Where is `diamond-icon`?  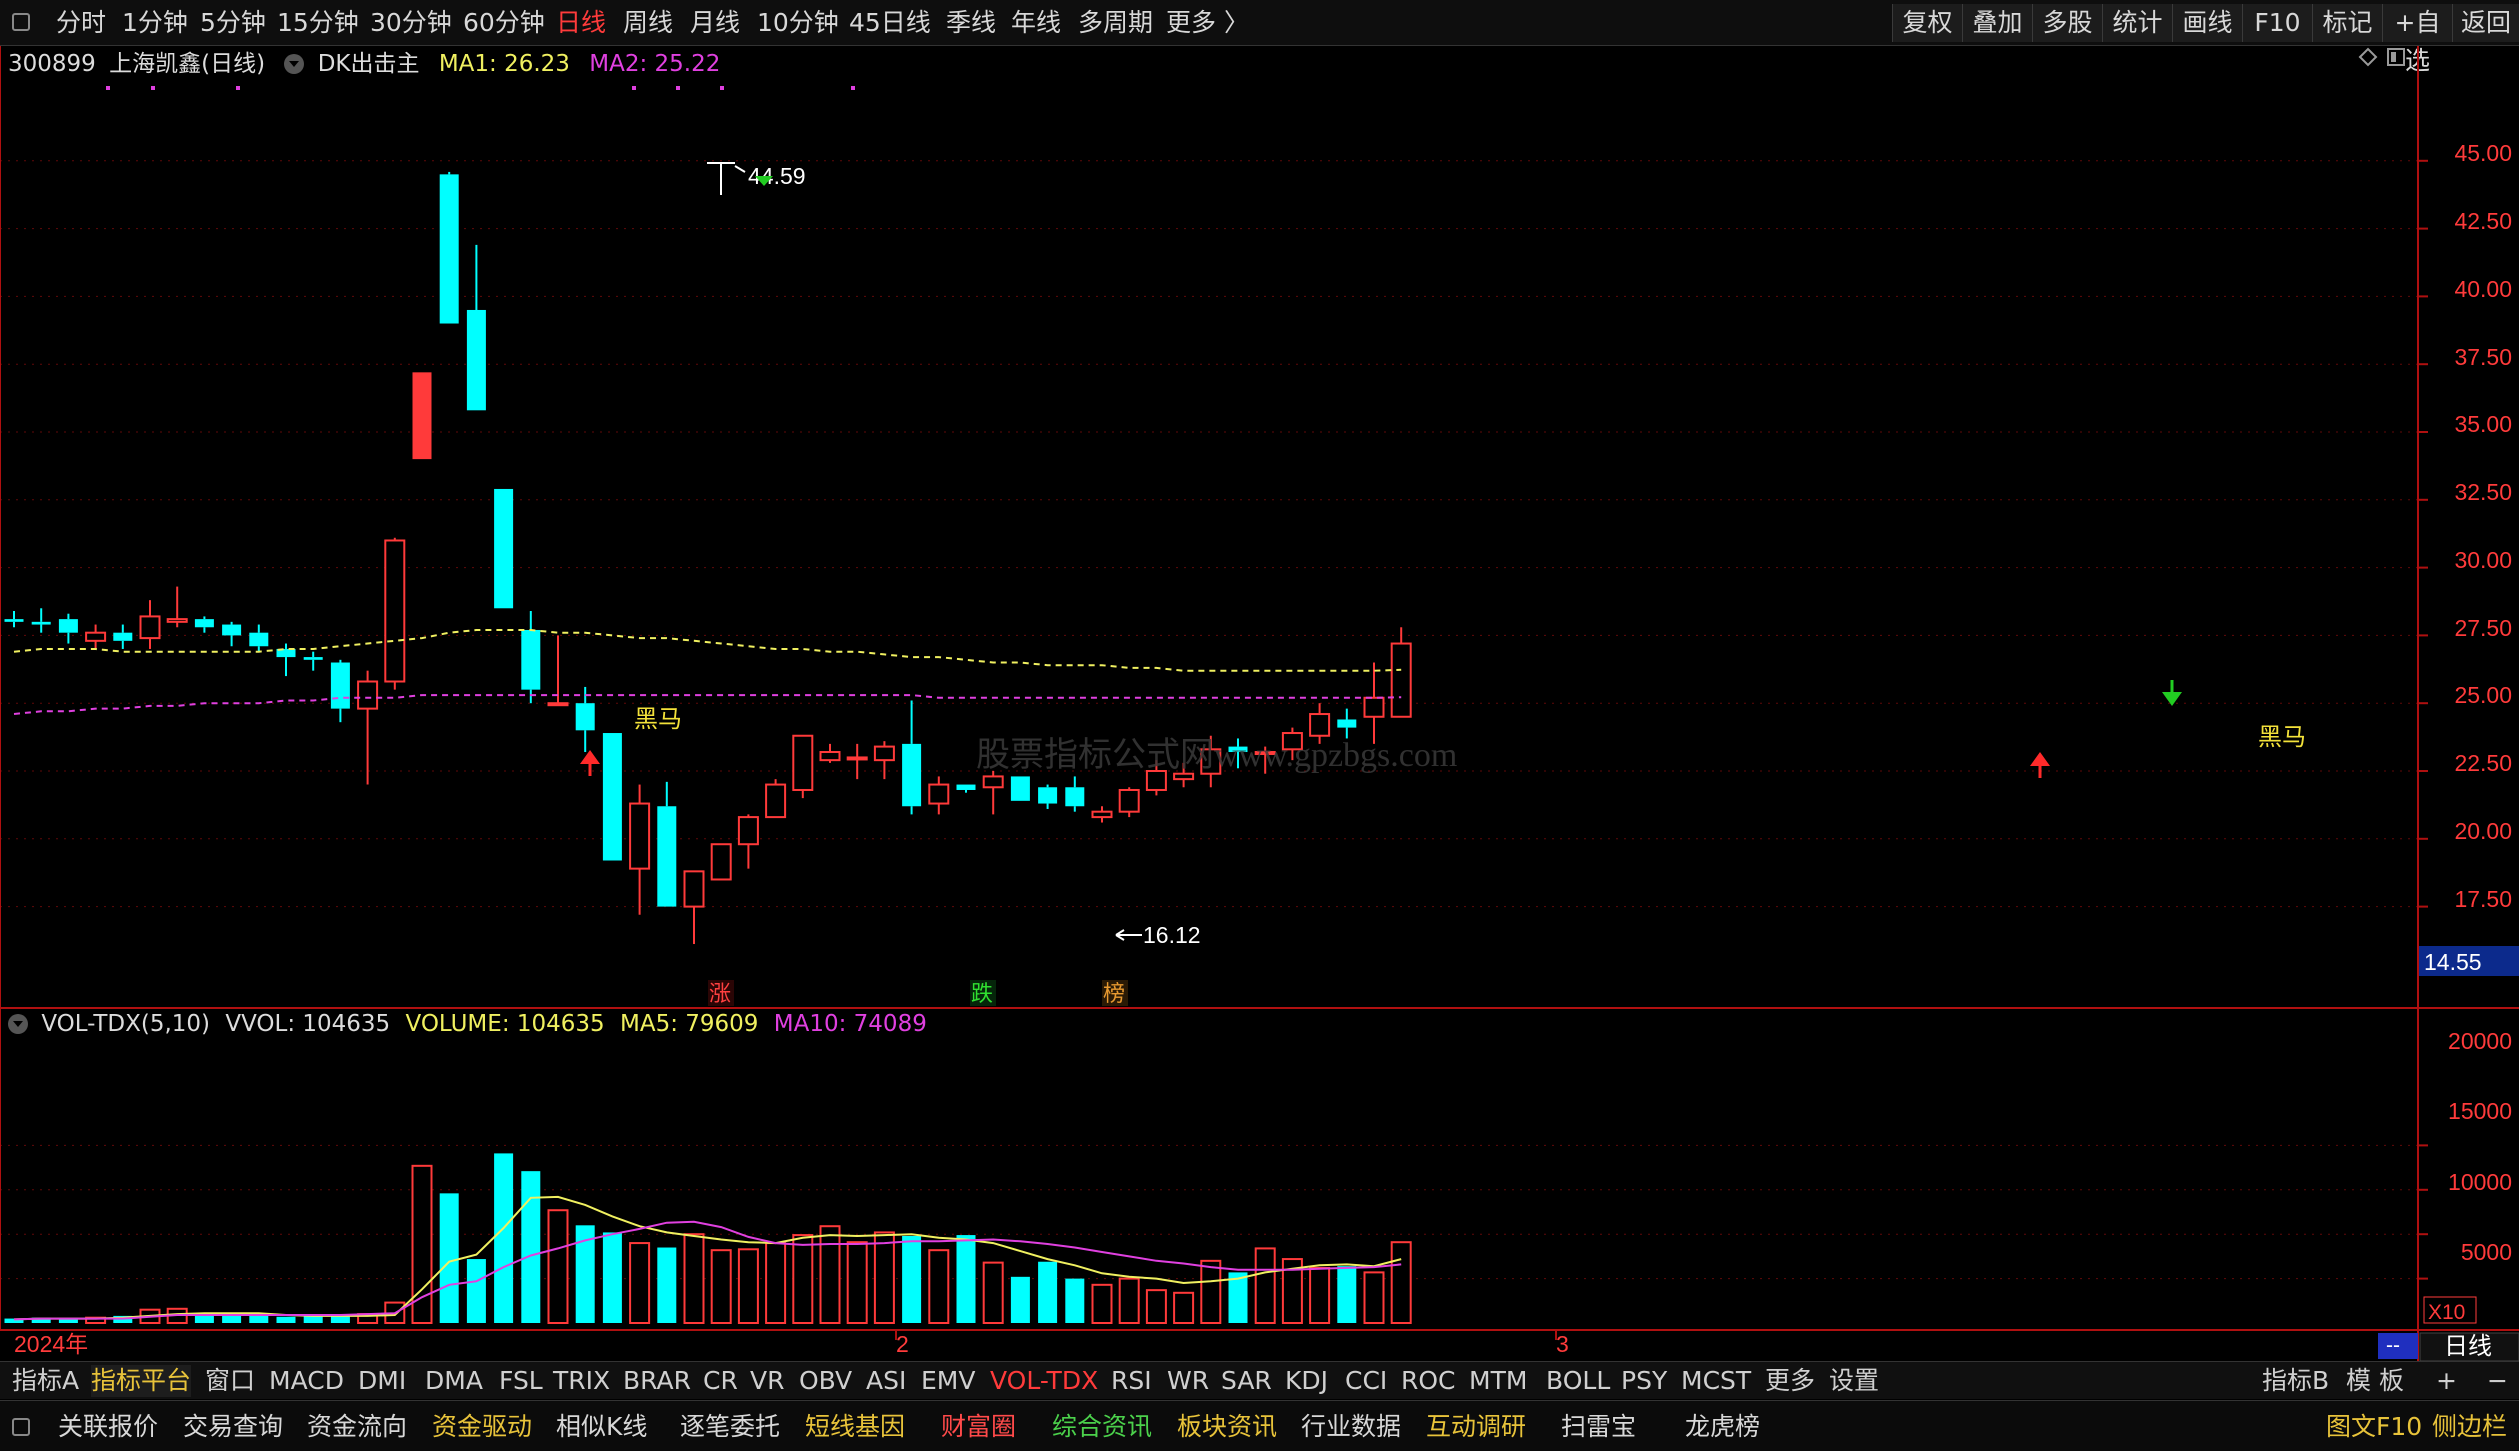 diamond-icon is located at coordinates (2368, 57).